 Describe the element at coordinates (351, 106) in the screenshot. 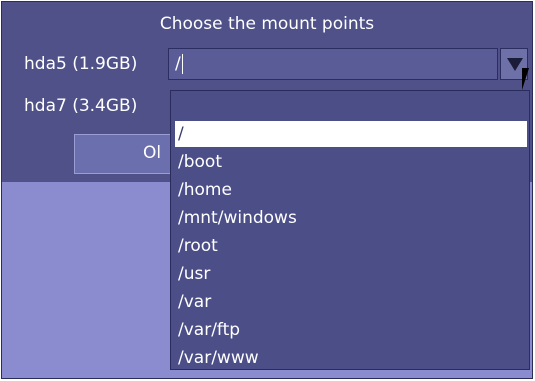

I see `dropdown-option-empty` at that location.